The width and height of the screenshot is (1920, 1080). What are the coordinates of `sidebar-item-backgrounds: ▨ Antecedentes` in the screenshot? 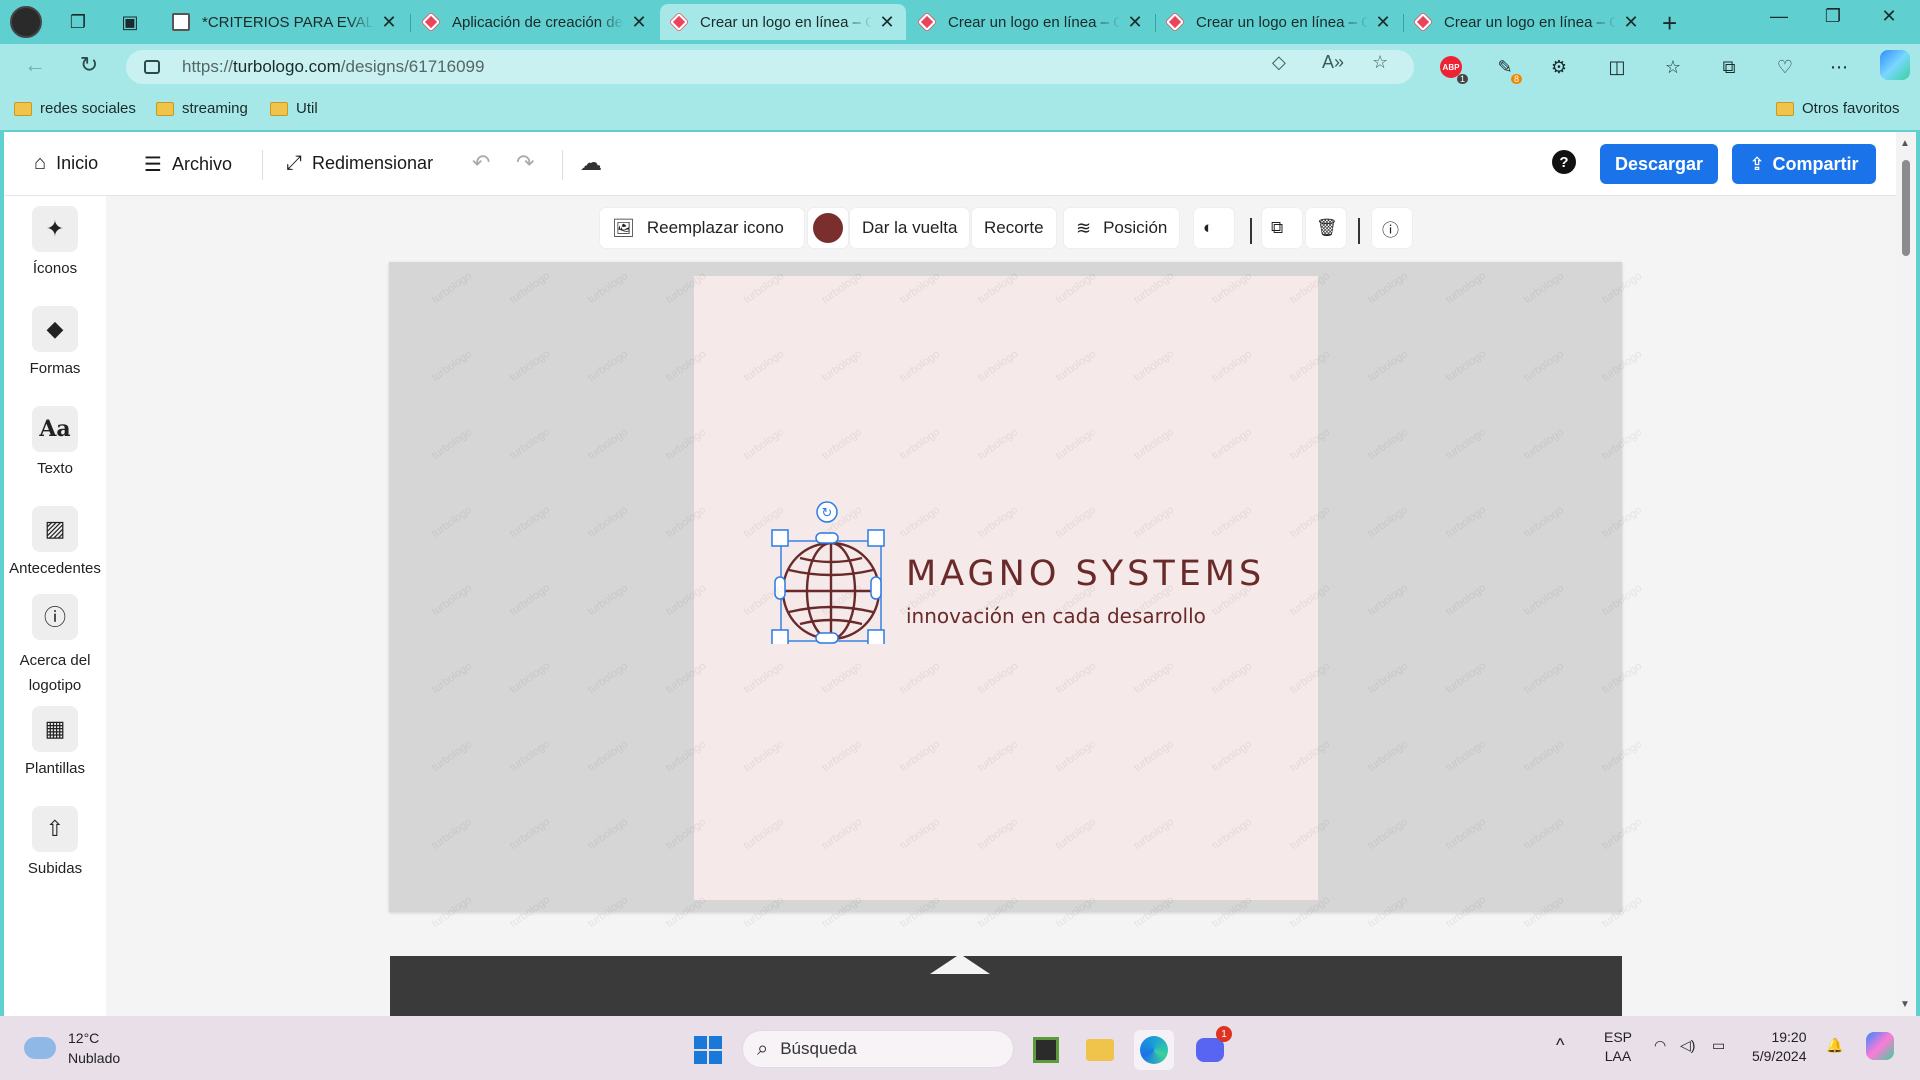 It's located at (55, 541).